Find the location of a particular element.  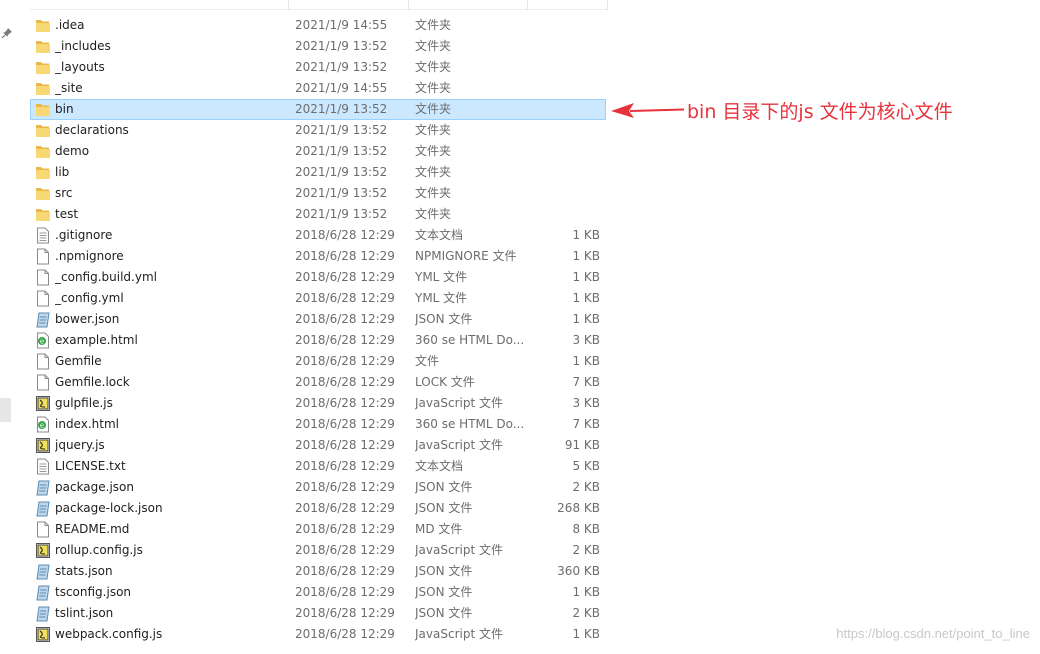

file-name: bin is located at coordinates (64, 109).